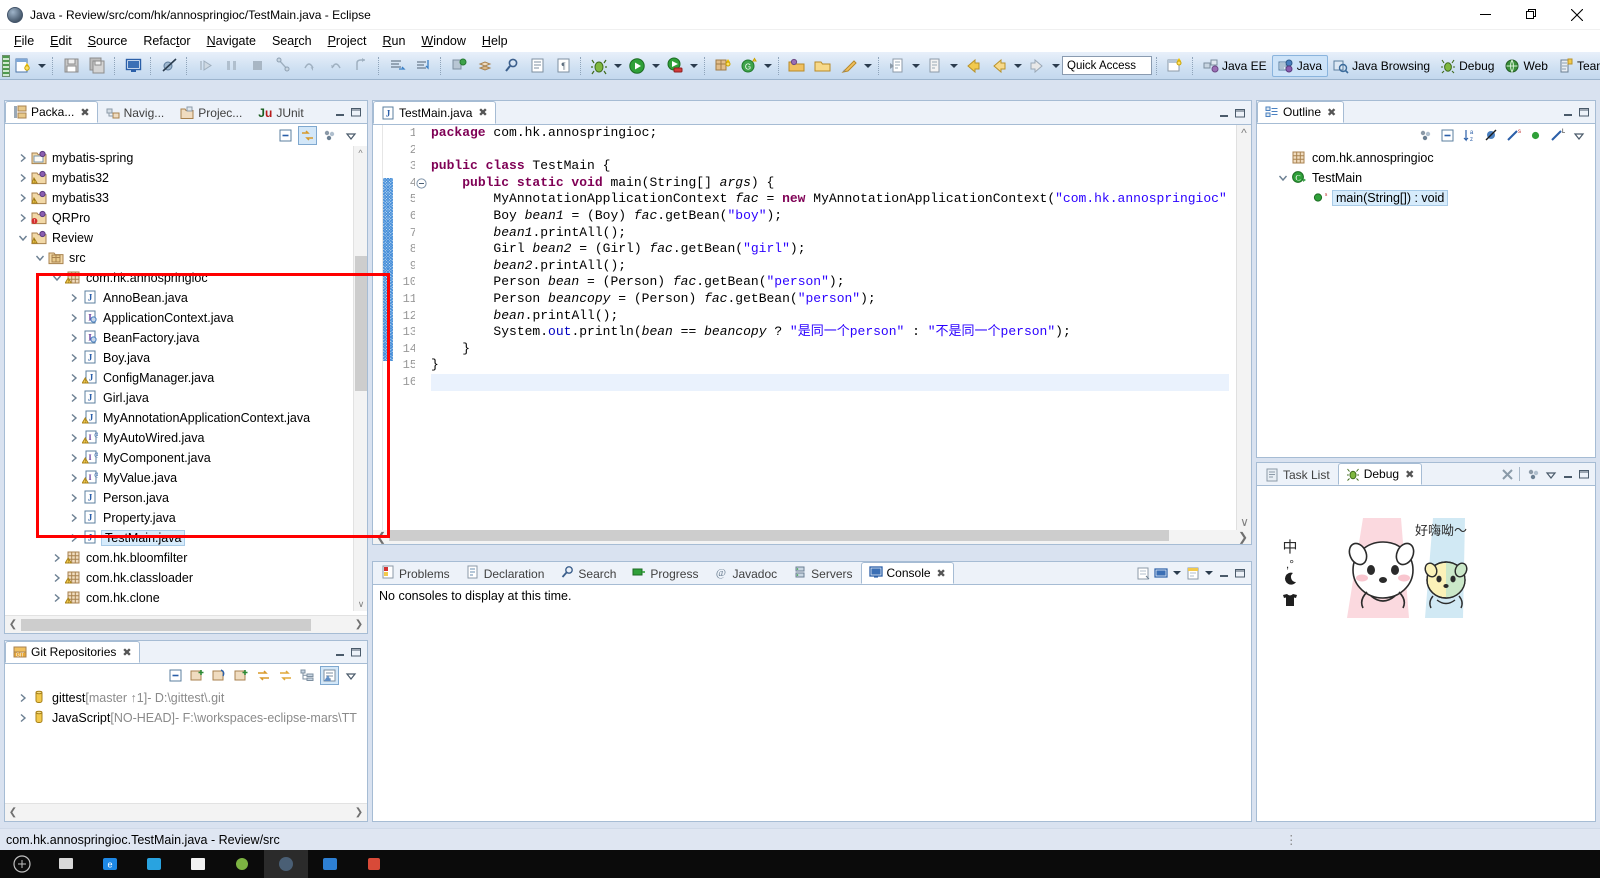  What do you see at coordinates (329, 135) in the screenshot?
I see `view-menu-dots-icon` at bounding box center [329, 135].